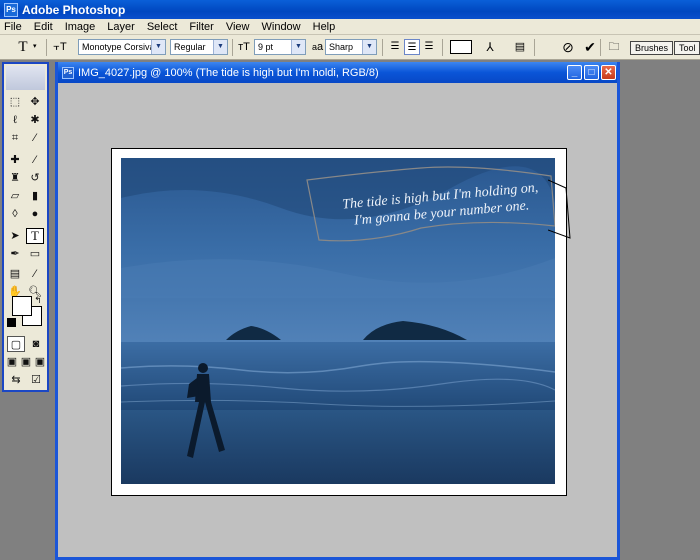  Describe the element at coordinates (35, 102) in the screenshot. I see `move-icon: ✥` at that location.